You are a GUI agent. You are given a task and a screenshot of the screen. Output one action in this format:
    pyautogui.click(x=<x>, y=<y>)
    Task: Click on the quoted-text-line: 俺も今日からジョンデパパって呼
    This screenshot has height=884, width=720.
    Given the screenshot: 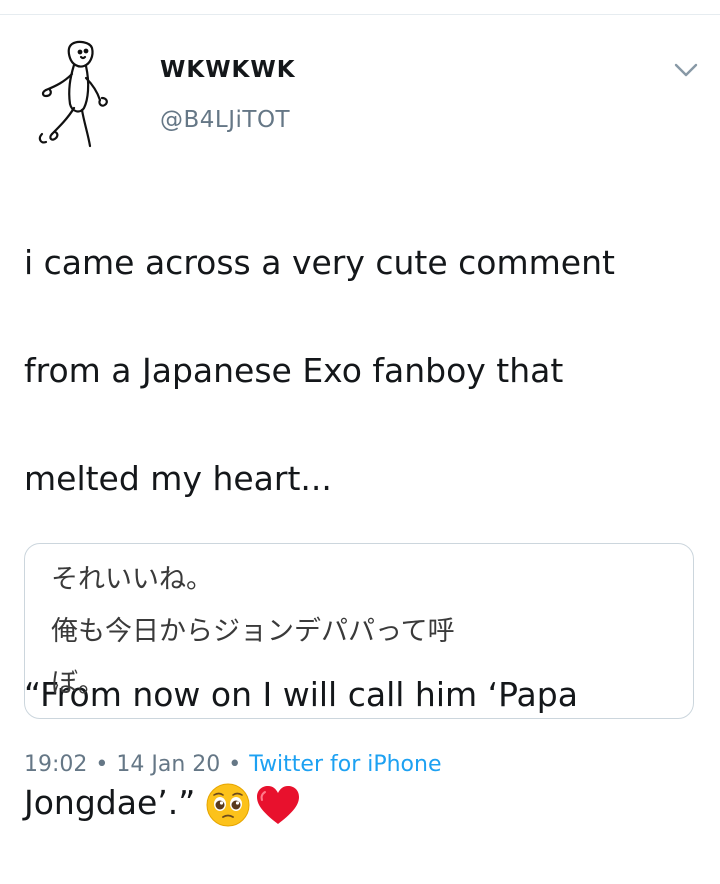 What is the action you would take?
    pyautogui.click(x=253, y=631)
    